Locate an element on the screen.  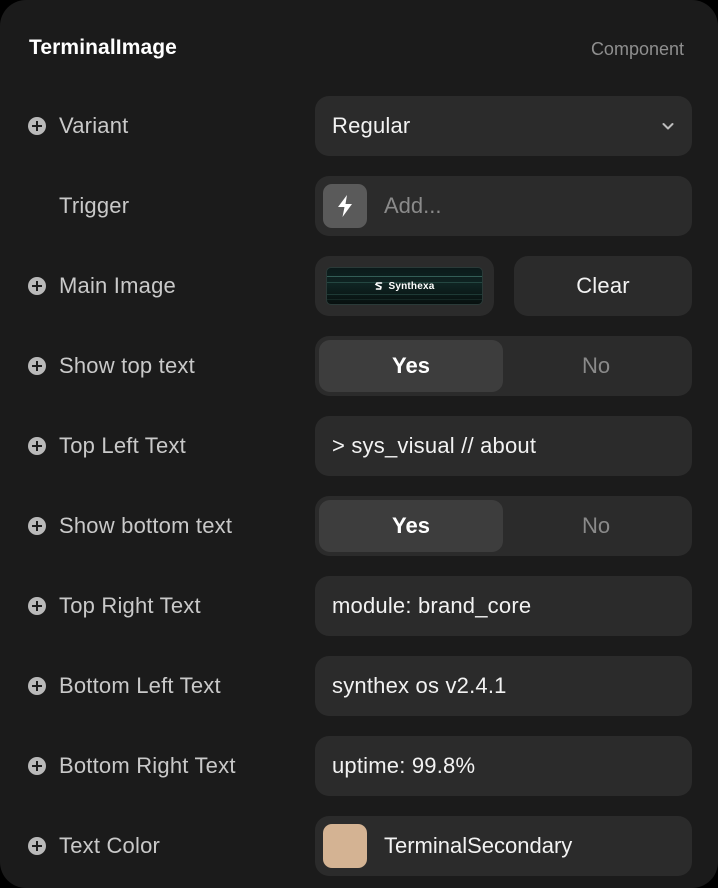
show-top-text-toggle: Yes No is located at coordinates (503, 366).